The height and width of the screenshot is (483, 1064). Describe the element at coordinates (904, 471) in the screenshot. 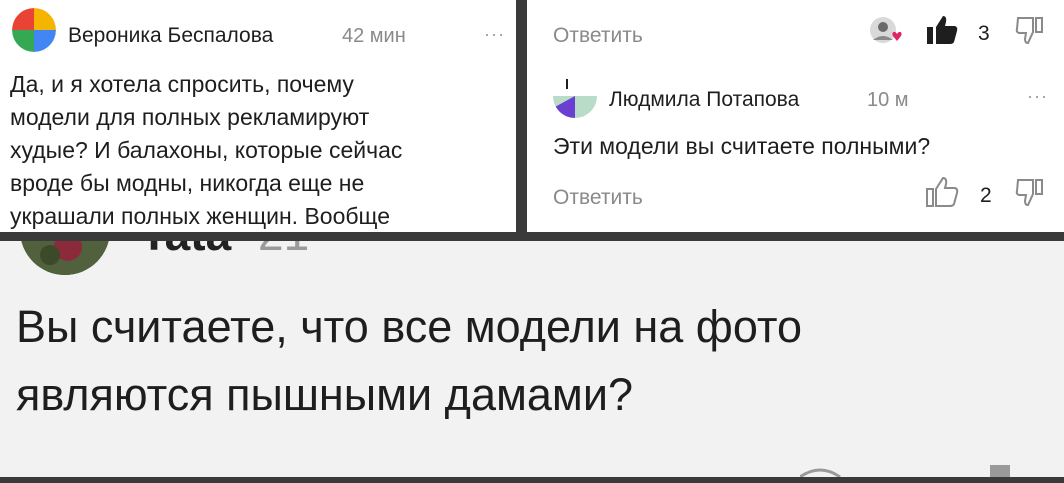

I see `cut-icons-svg` at that location.